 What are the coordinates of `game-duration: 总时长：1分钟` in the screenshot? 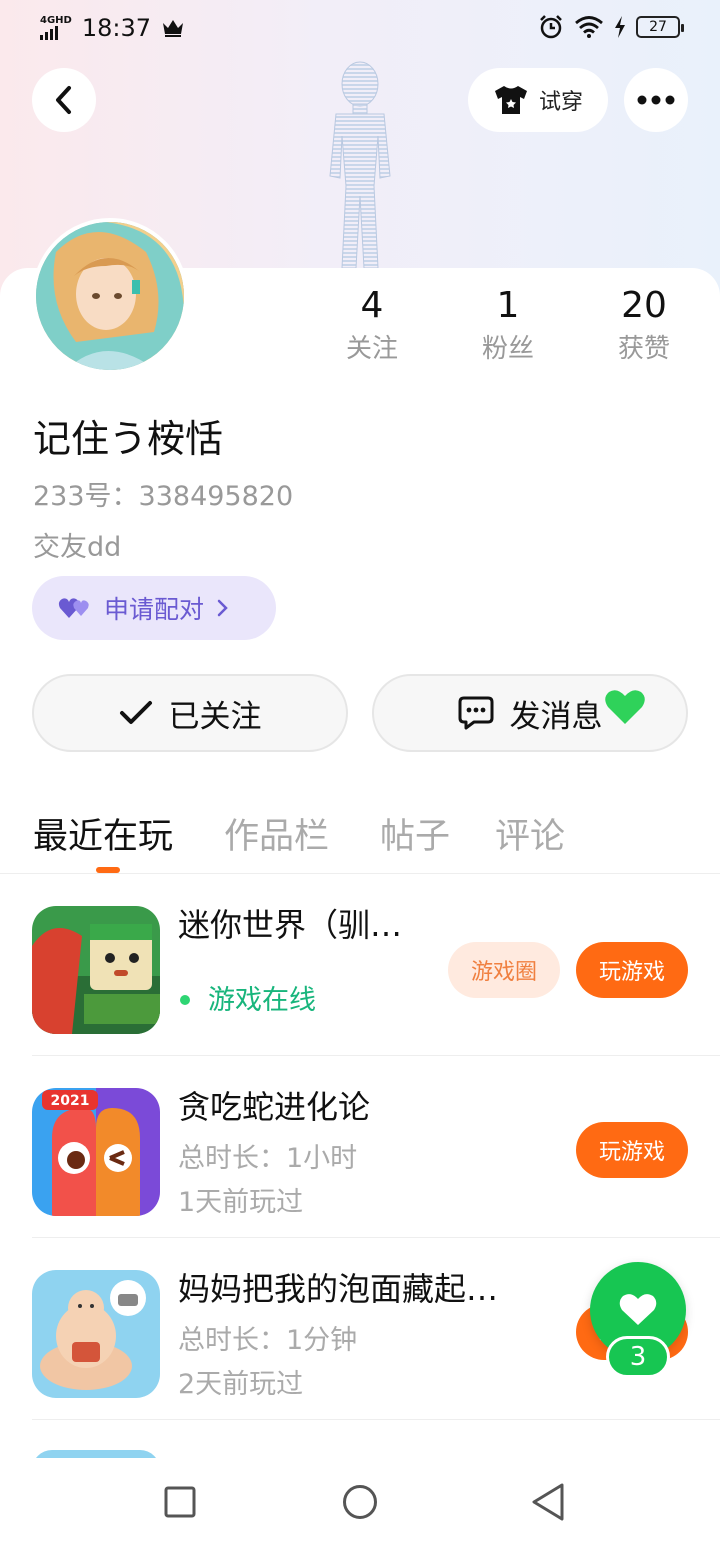 It's located at (268, 1340).